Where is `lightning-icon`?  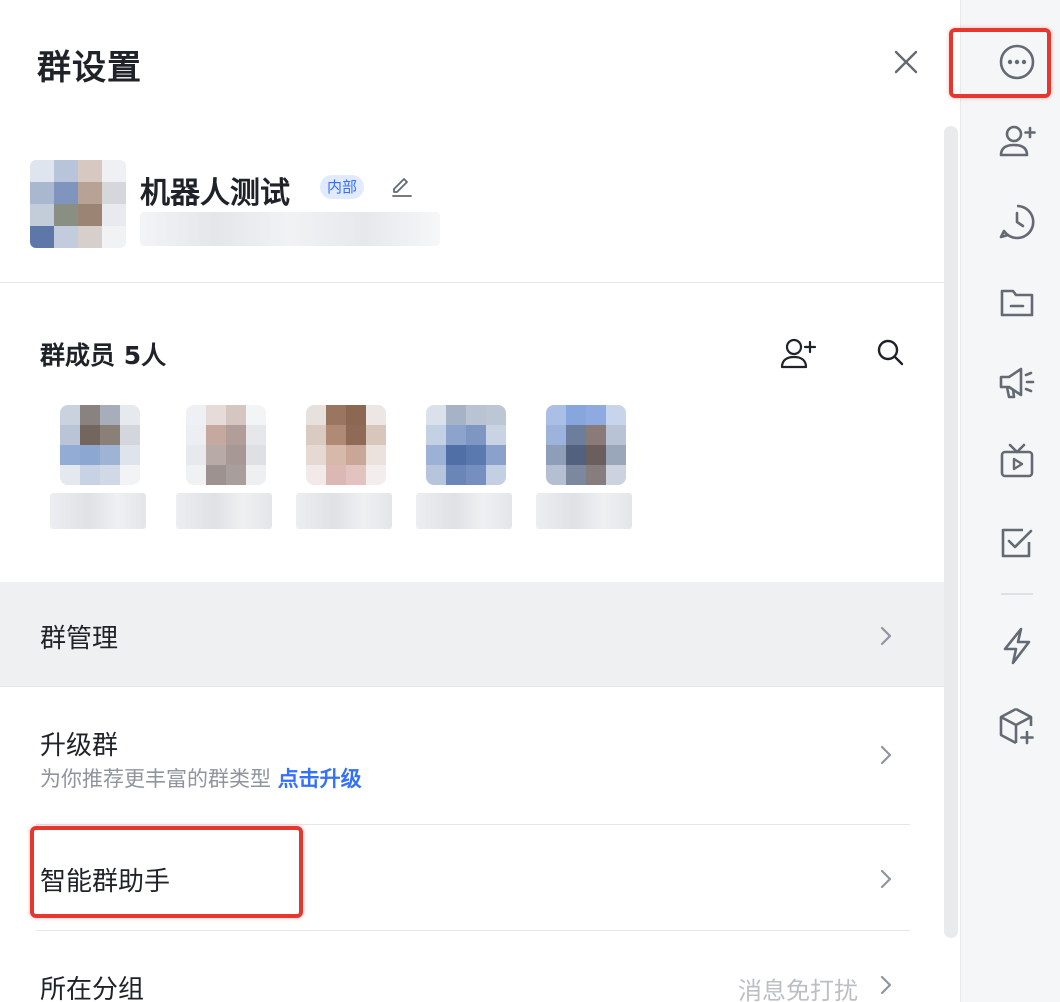
lightning-icon is located at coordinates (1017, 646).